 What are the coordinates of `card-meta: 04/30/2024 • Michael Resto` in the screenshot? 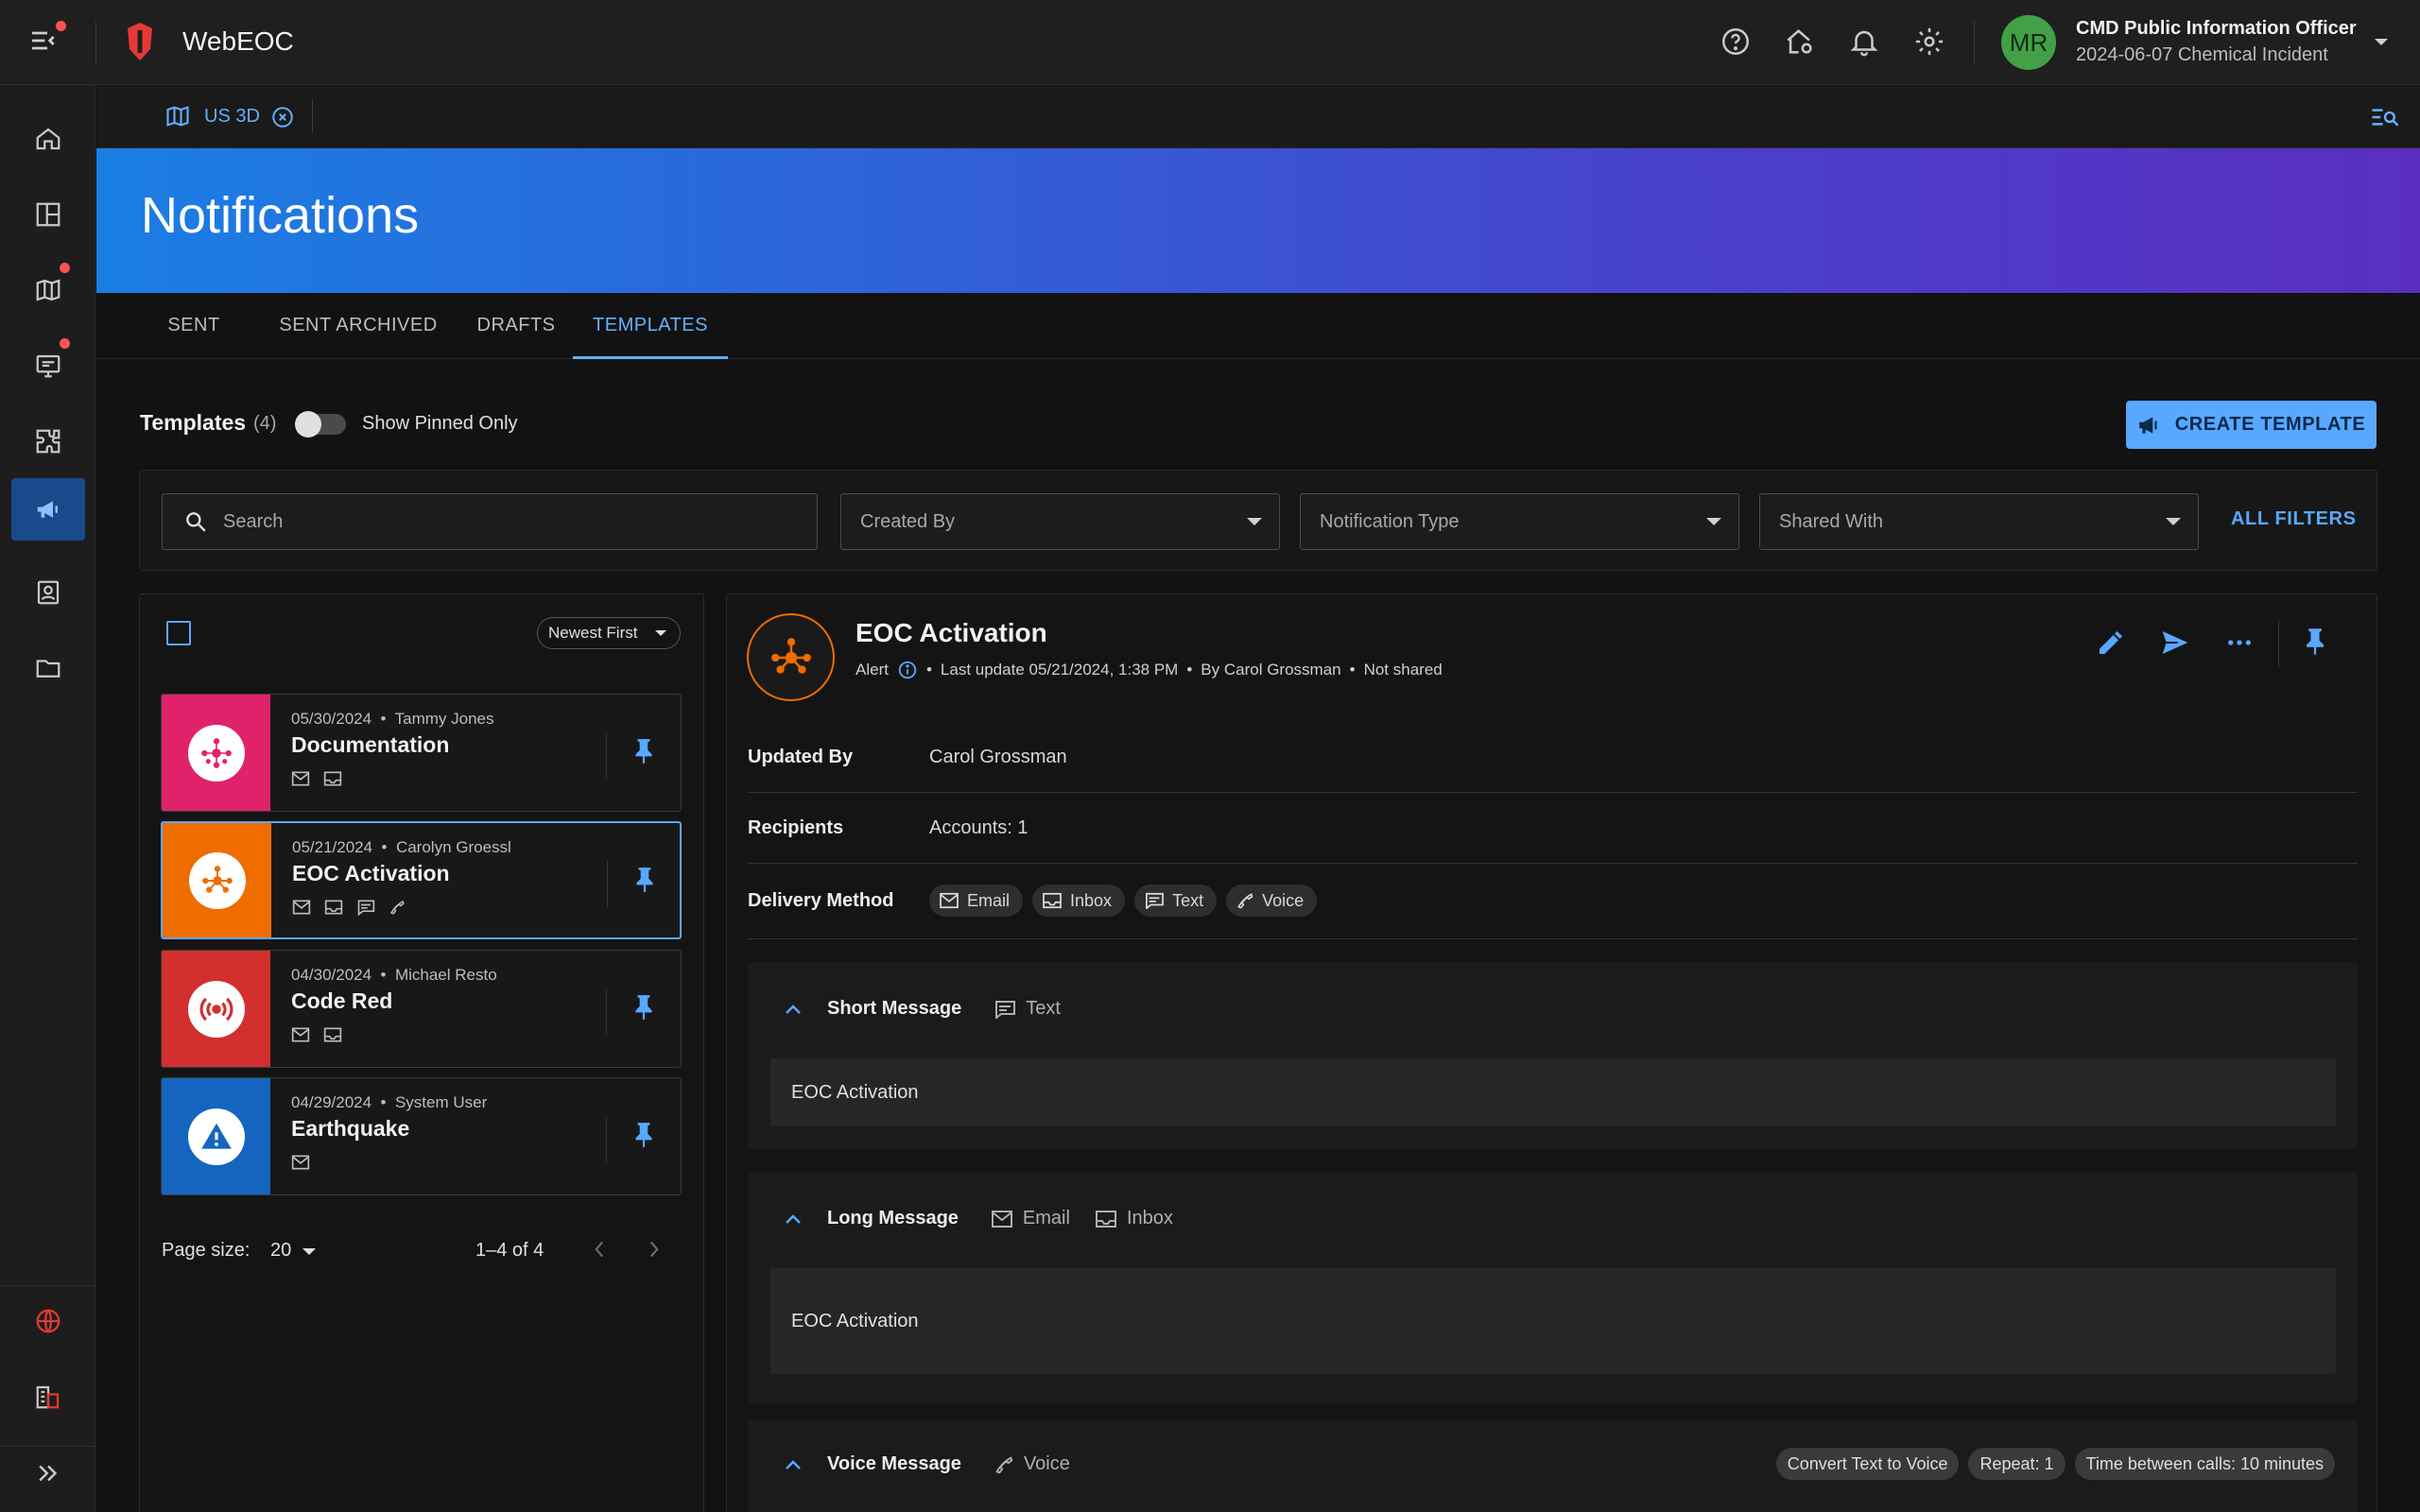 It's located at (394, 975).